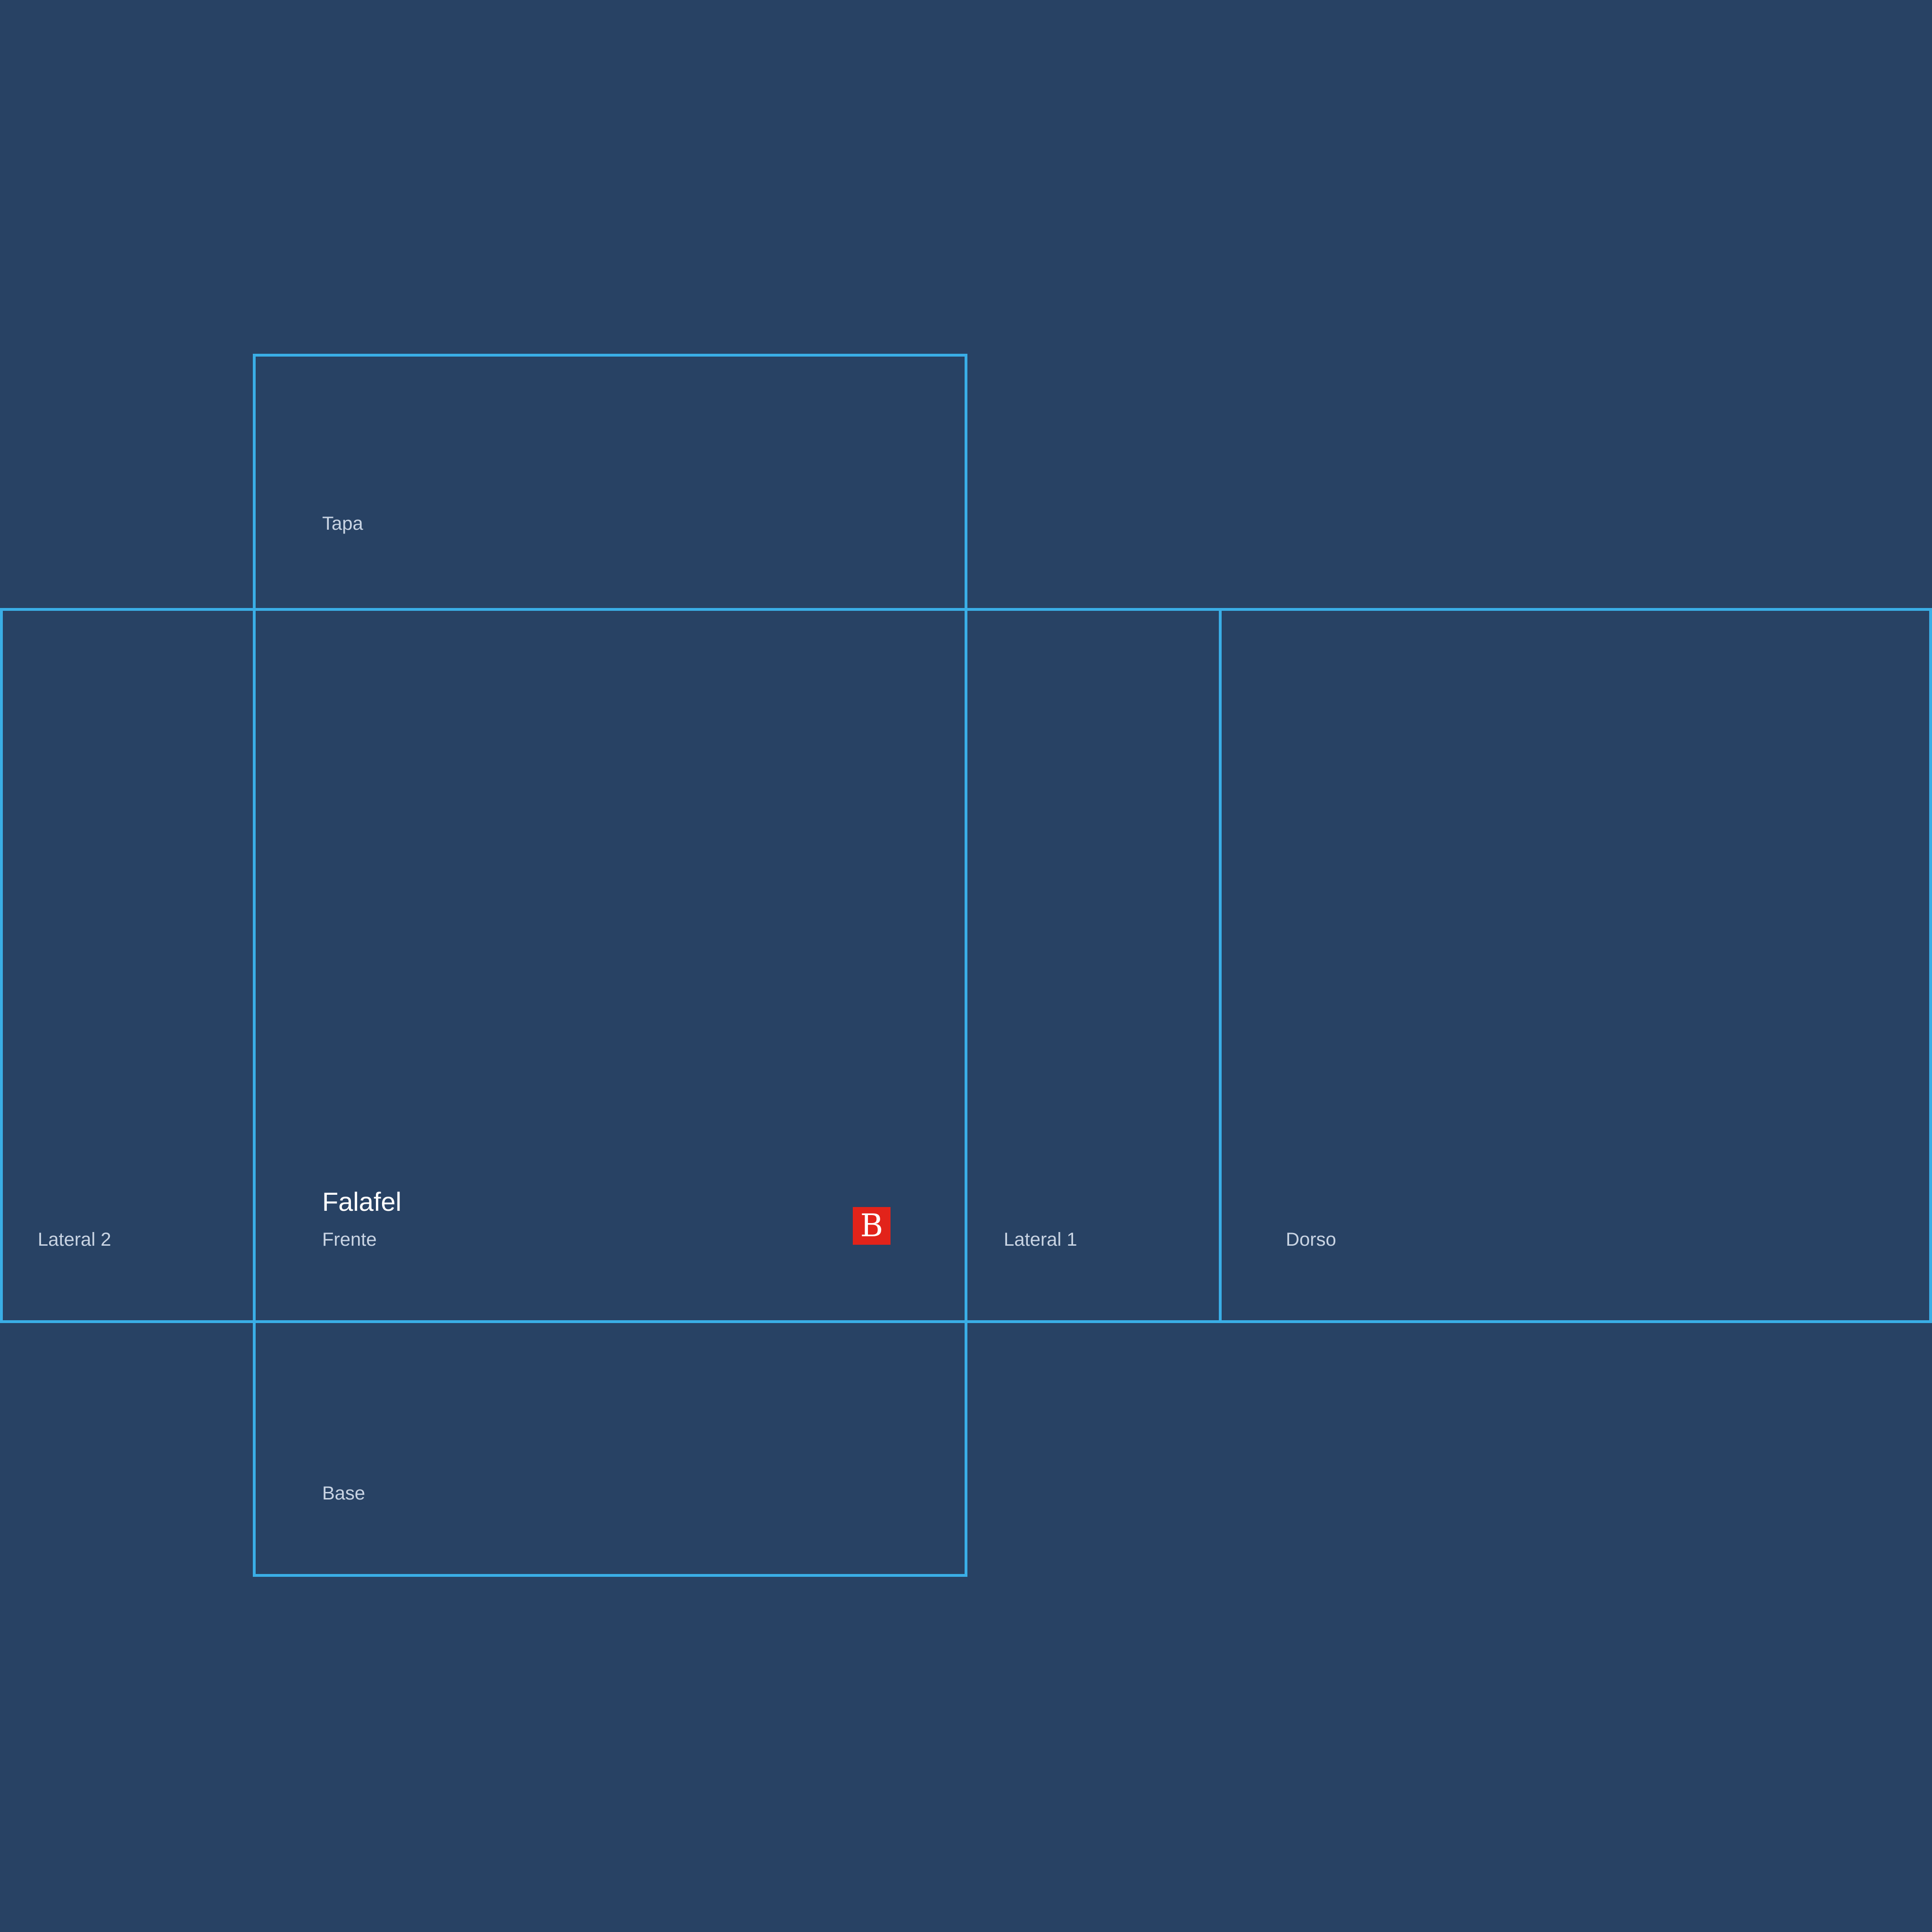 The height and width of the screenshot is (1932, 1932). Describe the element at coordinates (342, 523) in the screenshot. I see `panel-label-tapa: Tapa` at that location.